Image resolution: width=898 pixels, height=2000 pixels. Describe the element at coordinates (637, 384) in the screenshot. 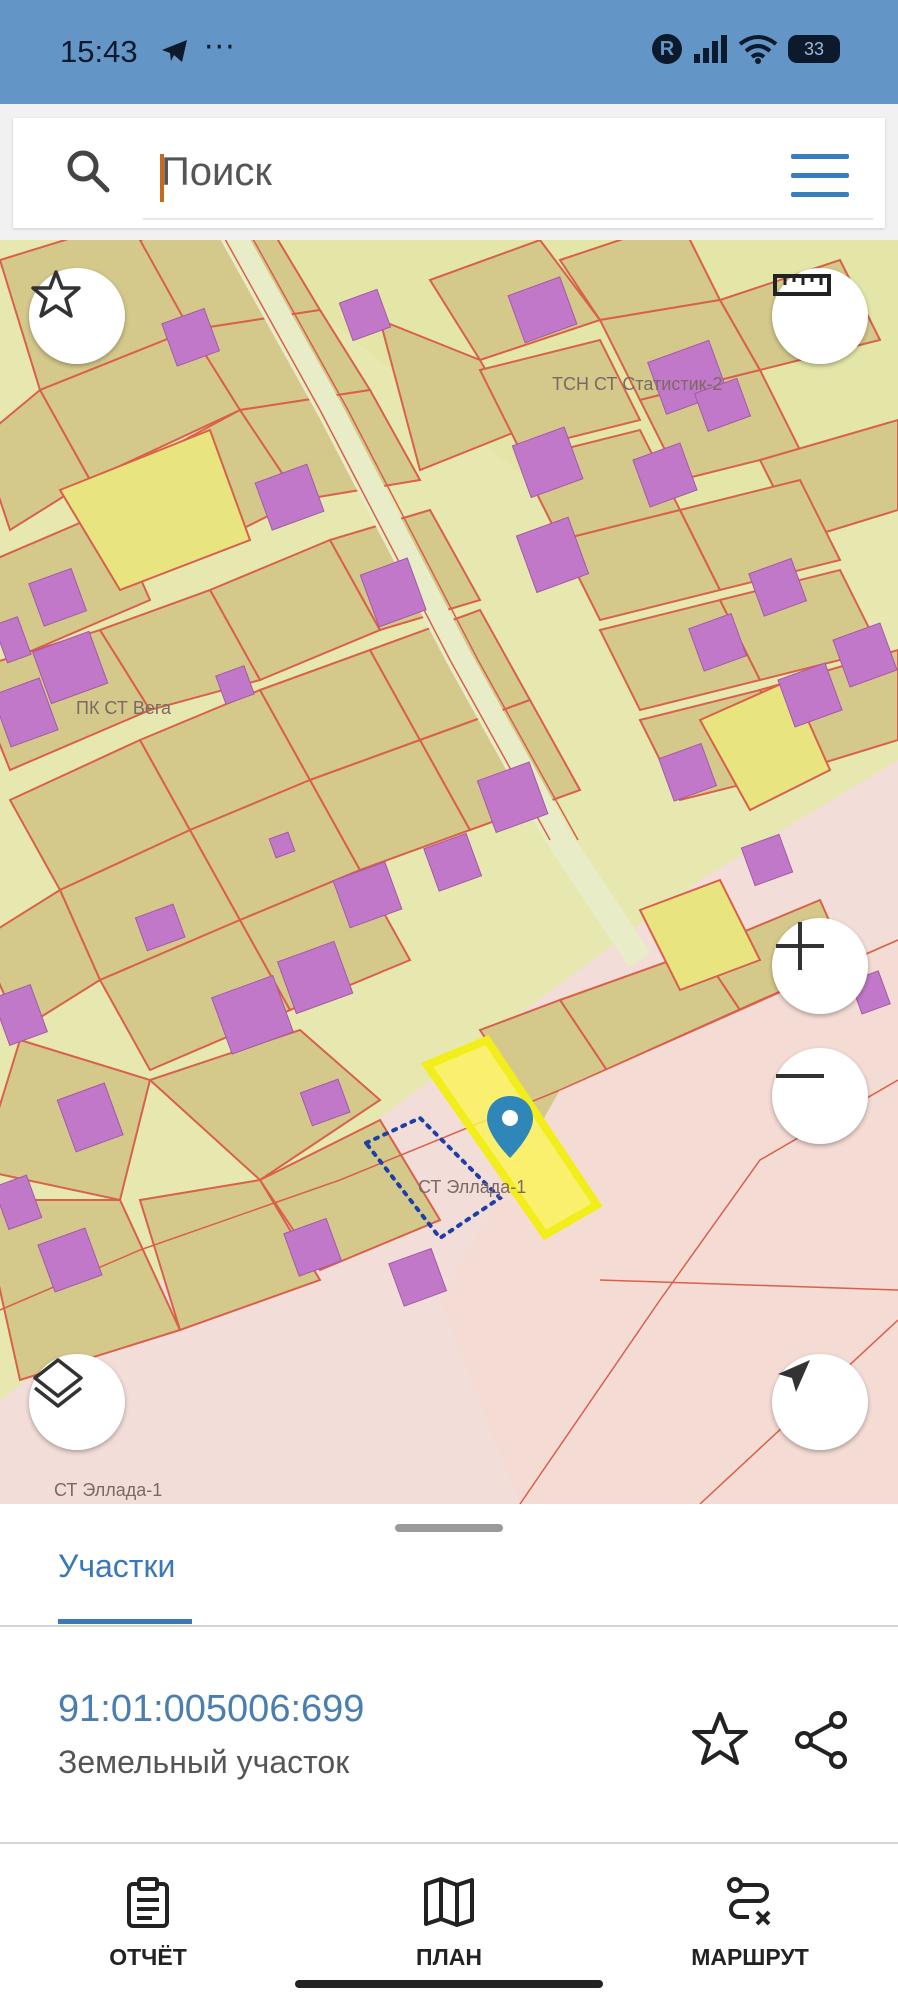

I see `map-label-tsn: ТСН СТ Статистик-2` at that location.